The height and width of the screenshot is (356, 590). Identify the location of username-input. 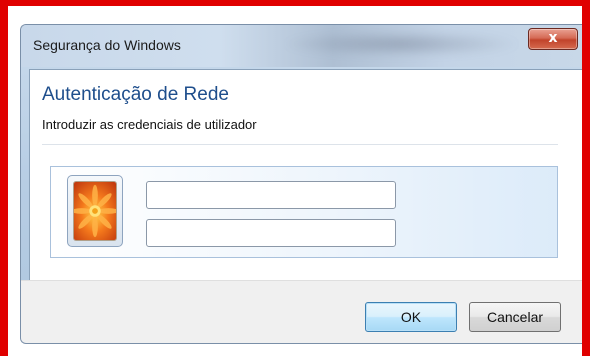
(271, 195).